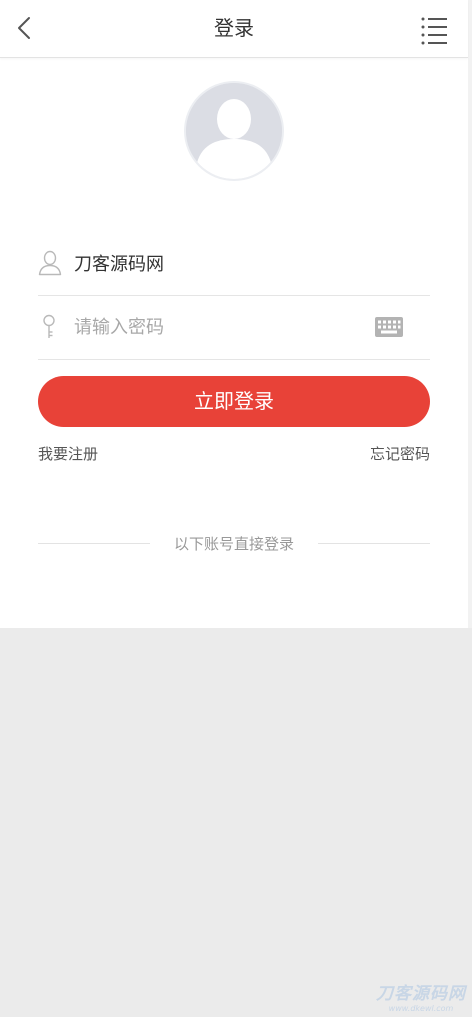 Image resolution: width=472 pixels, height=1017 pixels. Describe the element at coordinates (400, 454) in the screenshot. I see `forgot-password-link: 忘记密码` at that location.